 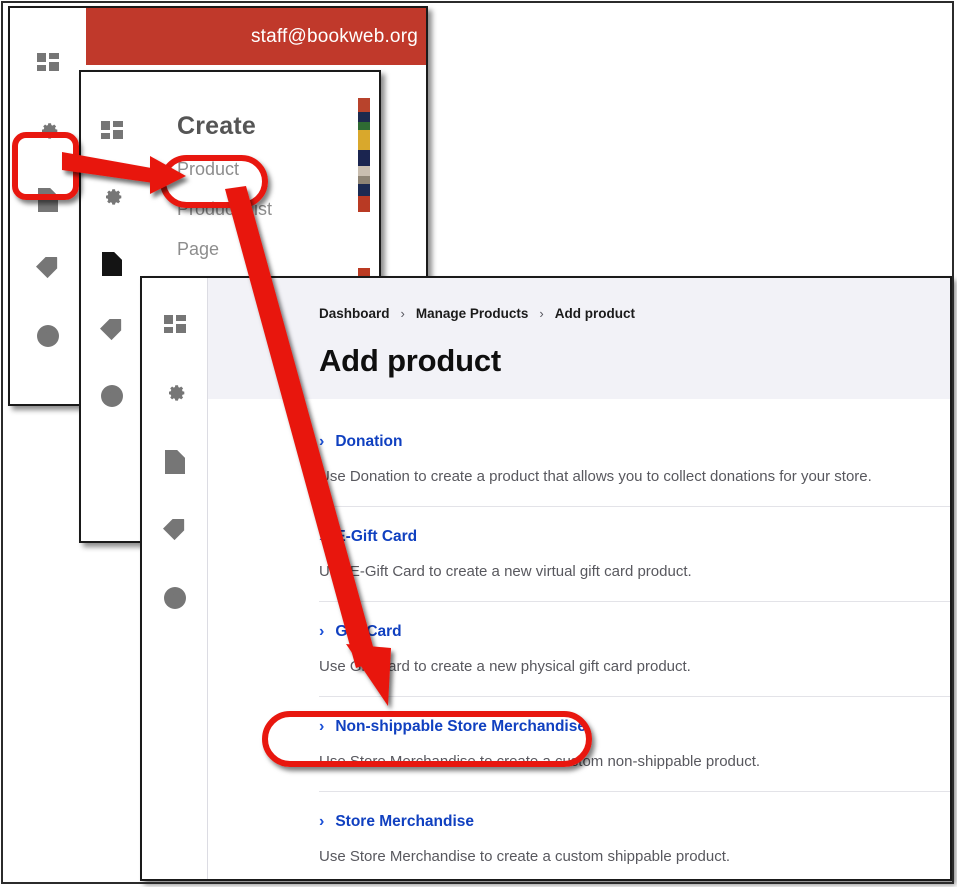 I want to click on menu-item-page: Page, so click(x=278, y=249).